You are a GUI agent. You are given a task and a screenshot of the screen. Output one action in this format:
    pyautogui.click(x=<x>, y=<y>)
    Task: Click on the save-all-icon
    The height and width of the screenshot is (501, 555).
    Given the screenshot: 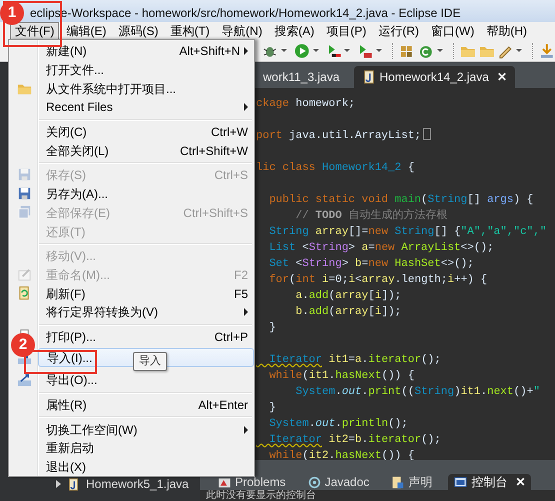 What is the action you would take?
    pyautogui.click(x=24, y=212)
    